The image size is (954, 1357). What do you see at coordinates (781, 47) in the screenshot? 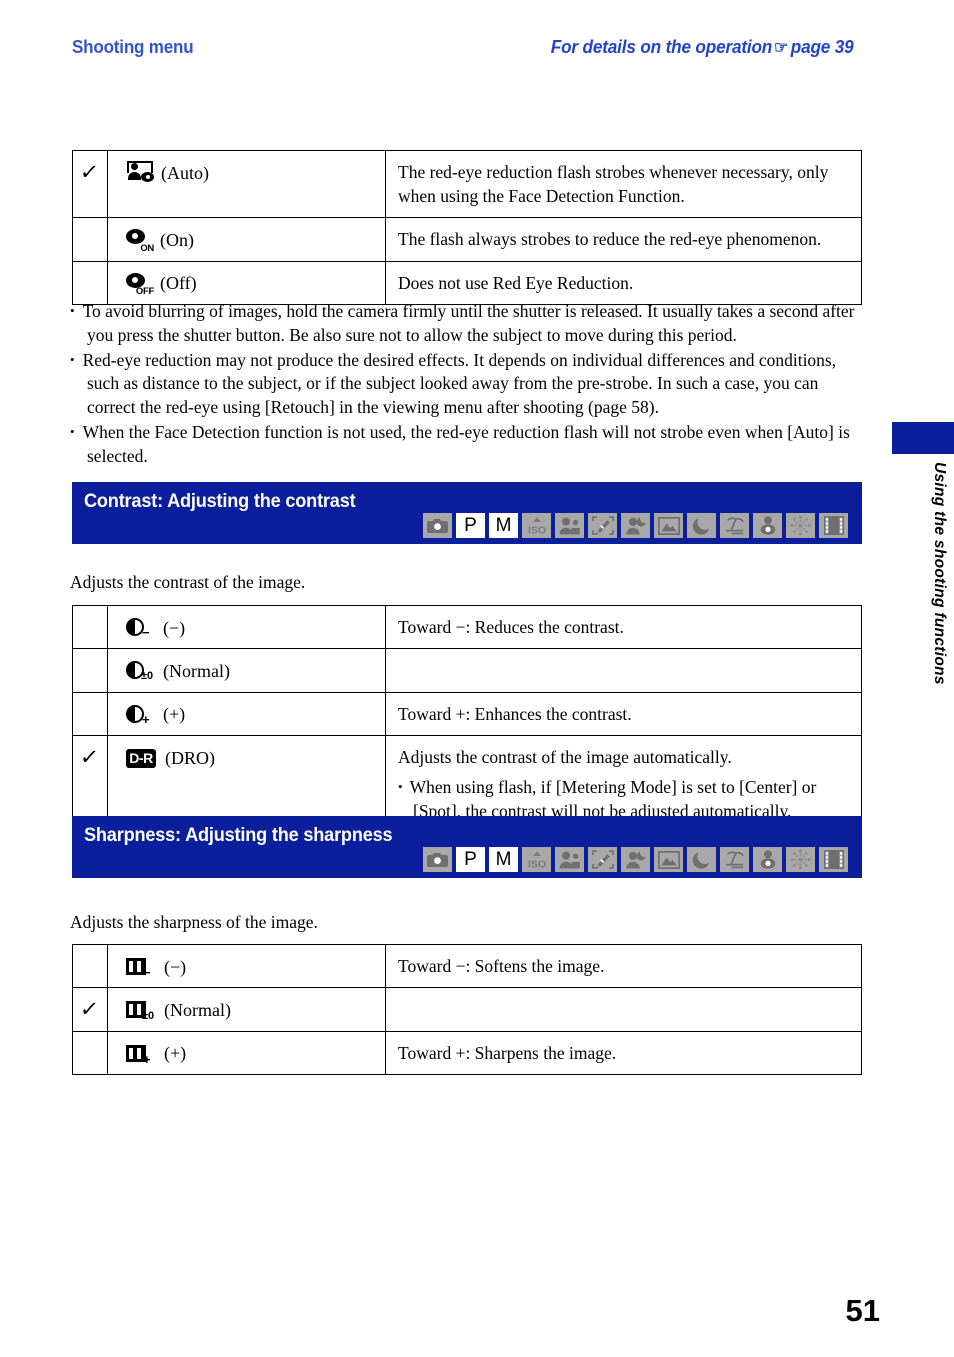
I see `pointing-hand-icon: ☞` at bounding box center [781, 47].